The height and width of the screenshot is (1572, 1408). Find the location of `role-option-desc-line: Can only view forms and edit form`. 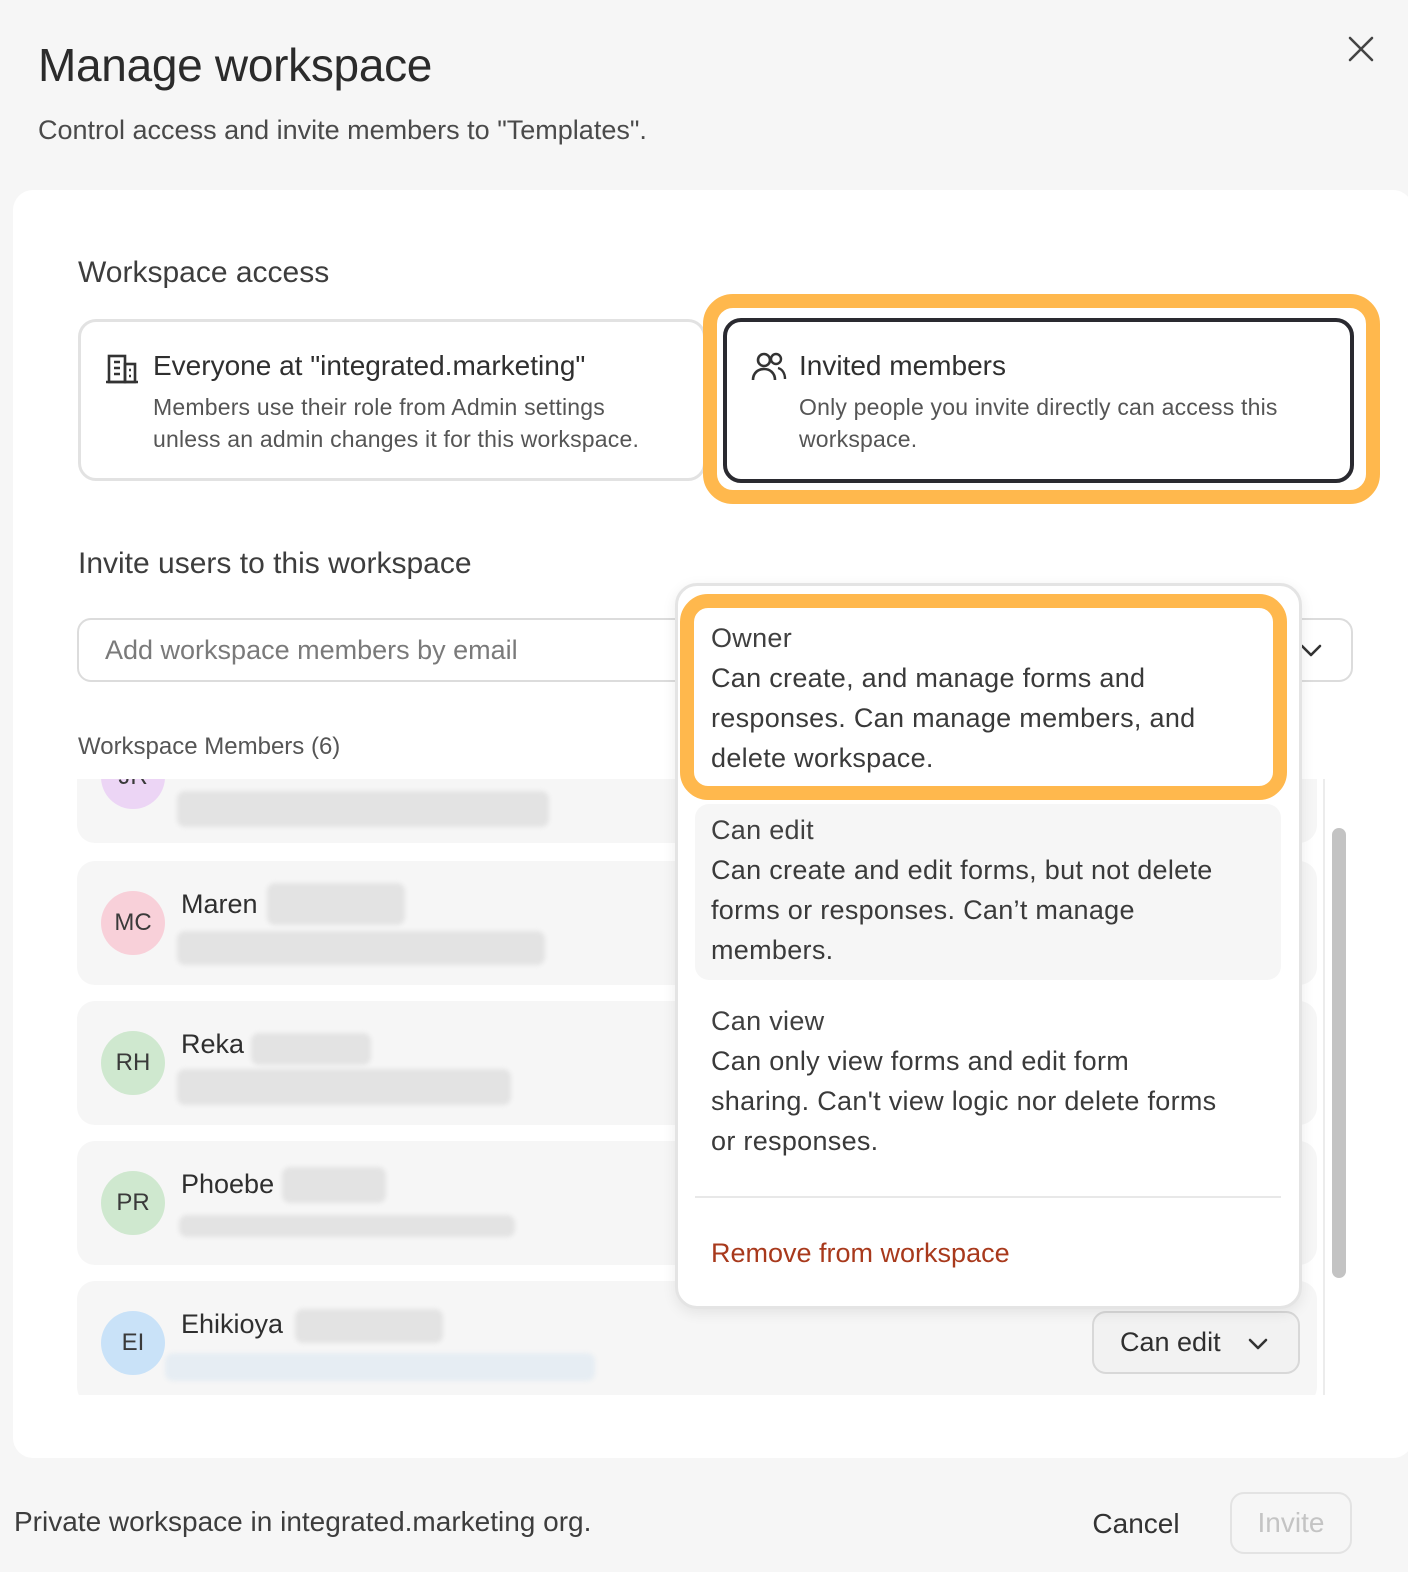

role-option-desc-line: Can only view forms and edit form is located at coordinates (920, 1061).